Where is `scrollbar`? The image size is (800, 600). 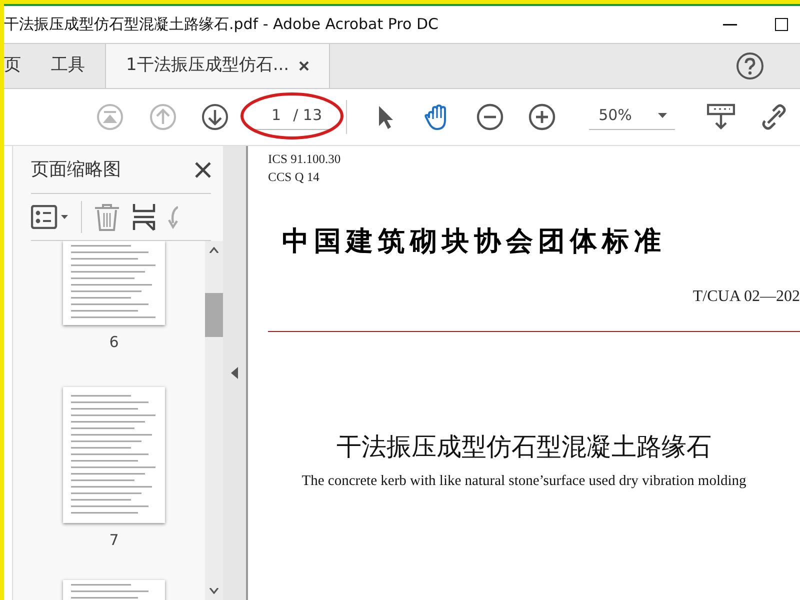
scrollbar is located at coordinates (214, 420).